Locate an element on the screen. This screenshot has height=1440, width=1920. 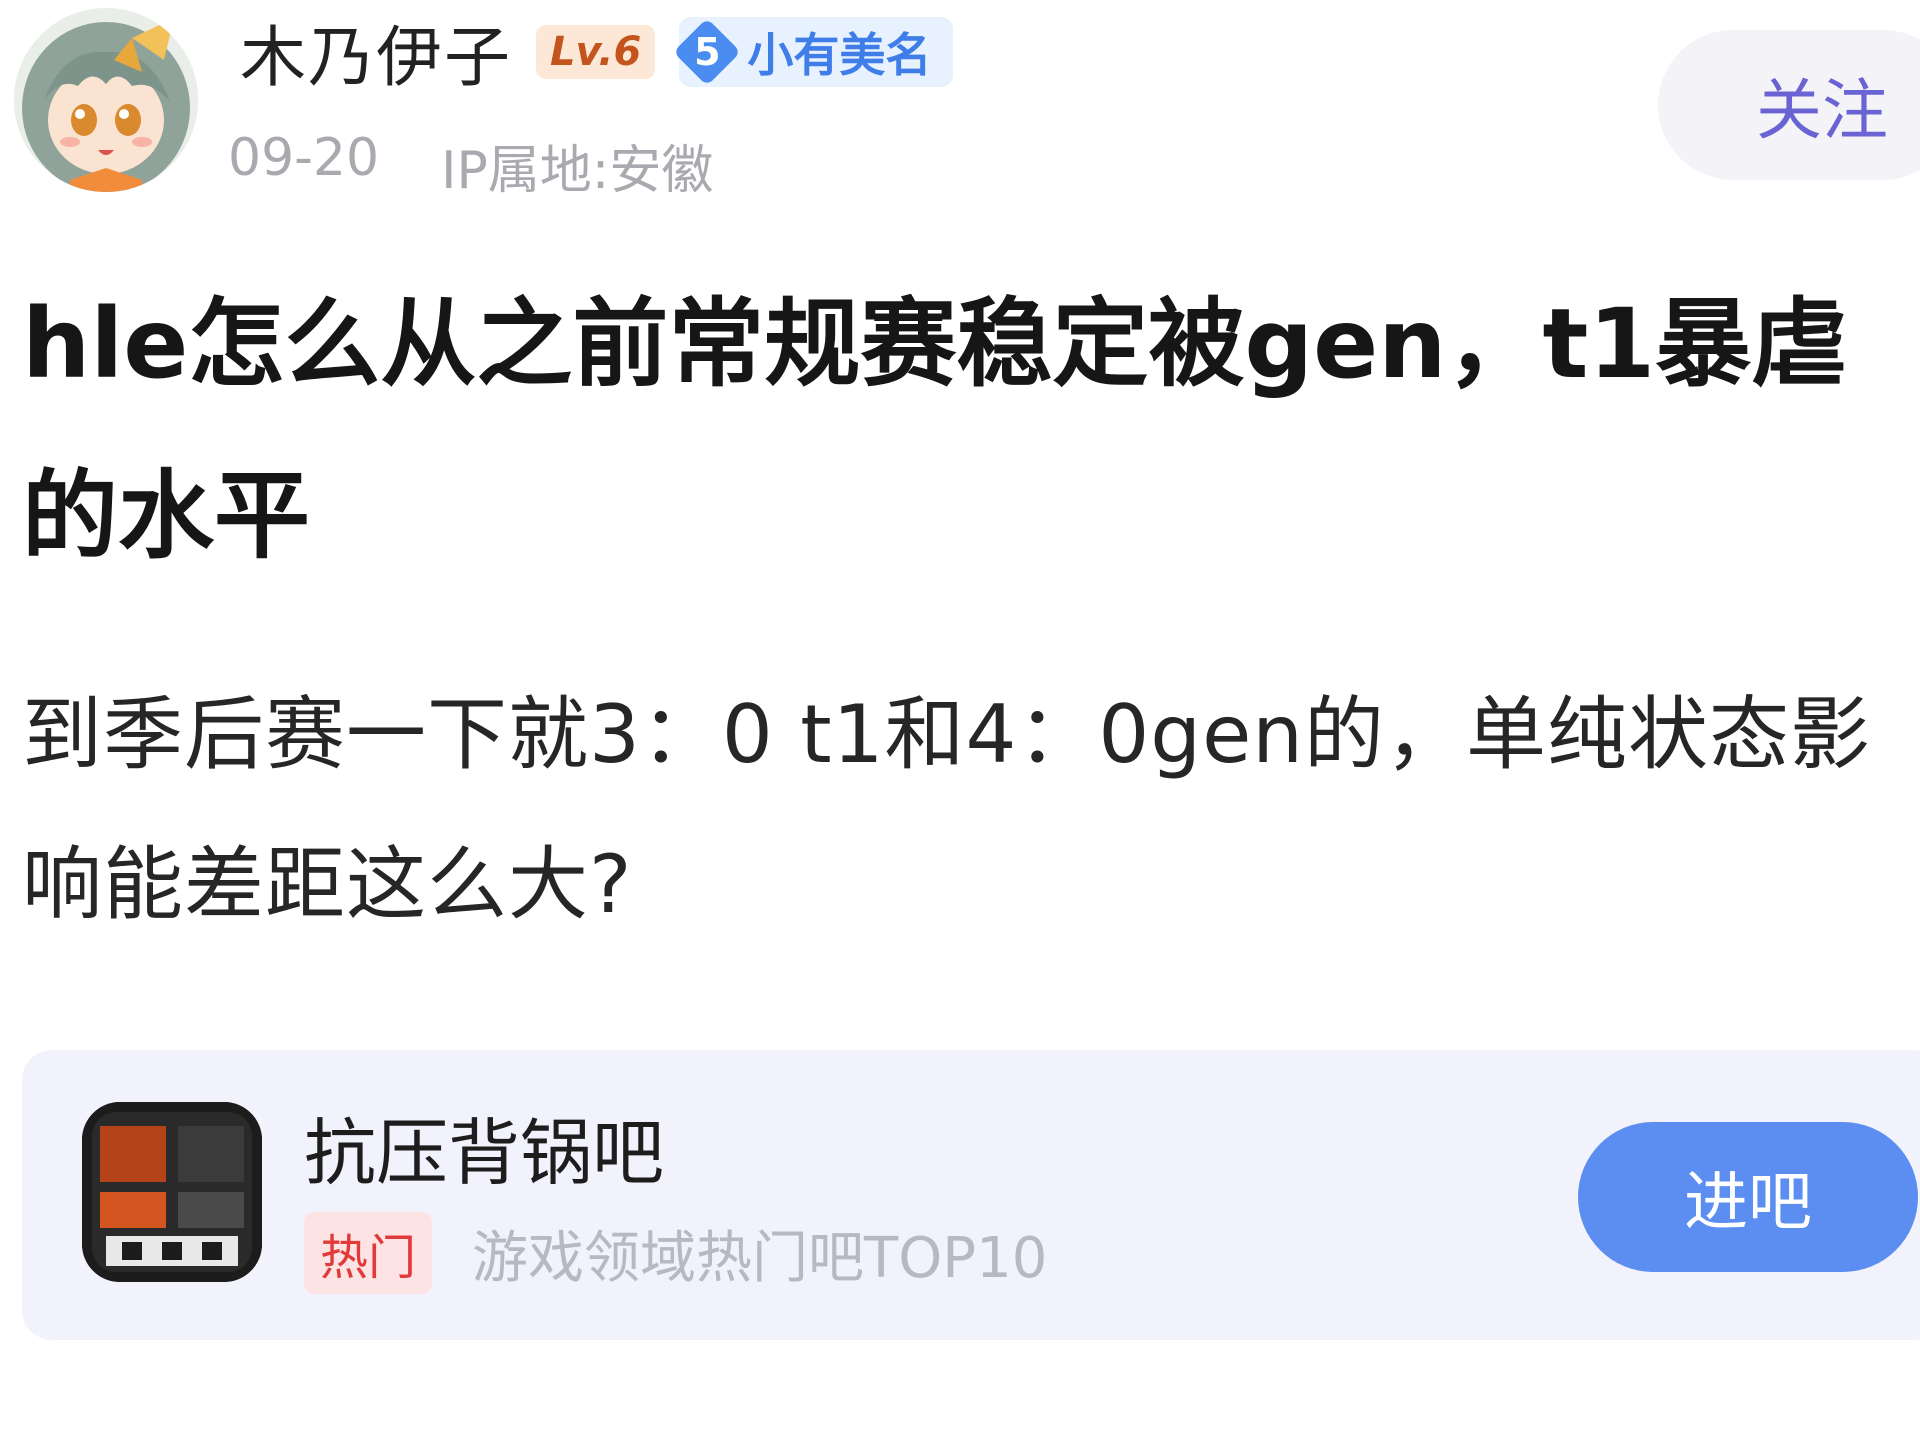
avatar-illustration is located at coordinates (106, 100).